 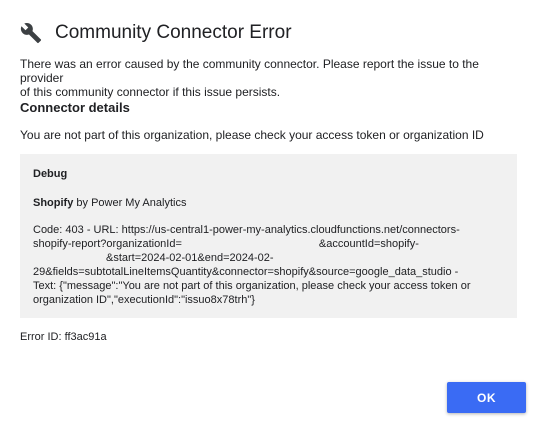 I want to click on dialog-header: Community Connector Error, so click(x=156, y=33).